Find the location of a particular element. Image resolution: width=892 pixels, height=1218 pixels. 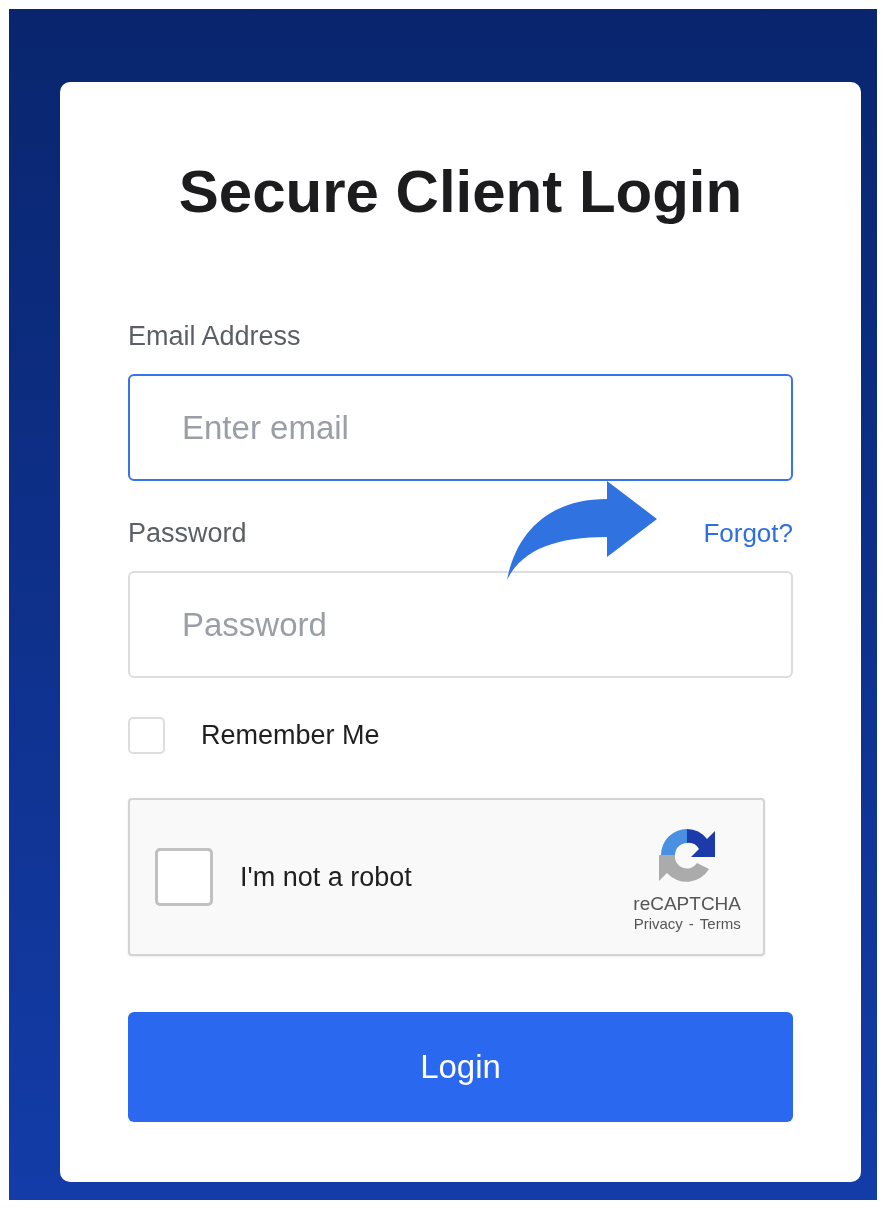

captcha-checkbox is located at coordinates (184, 877).